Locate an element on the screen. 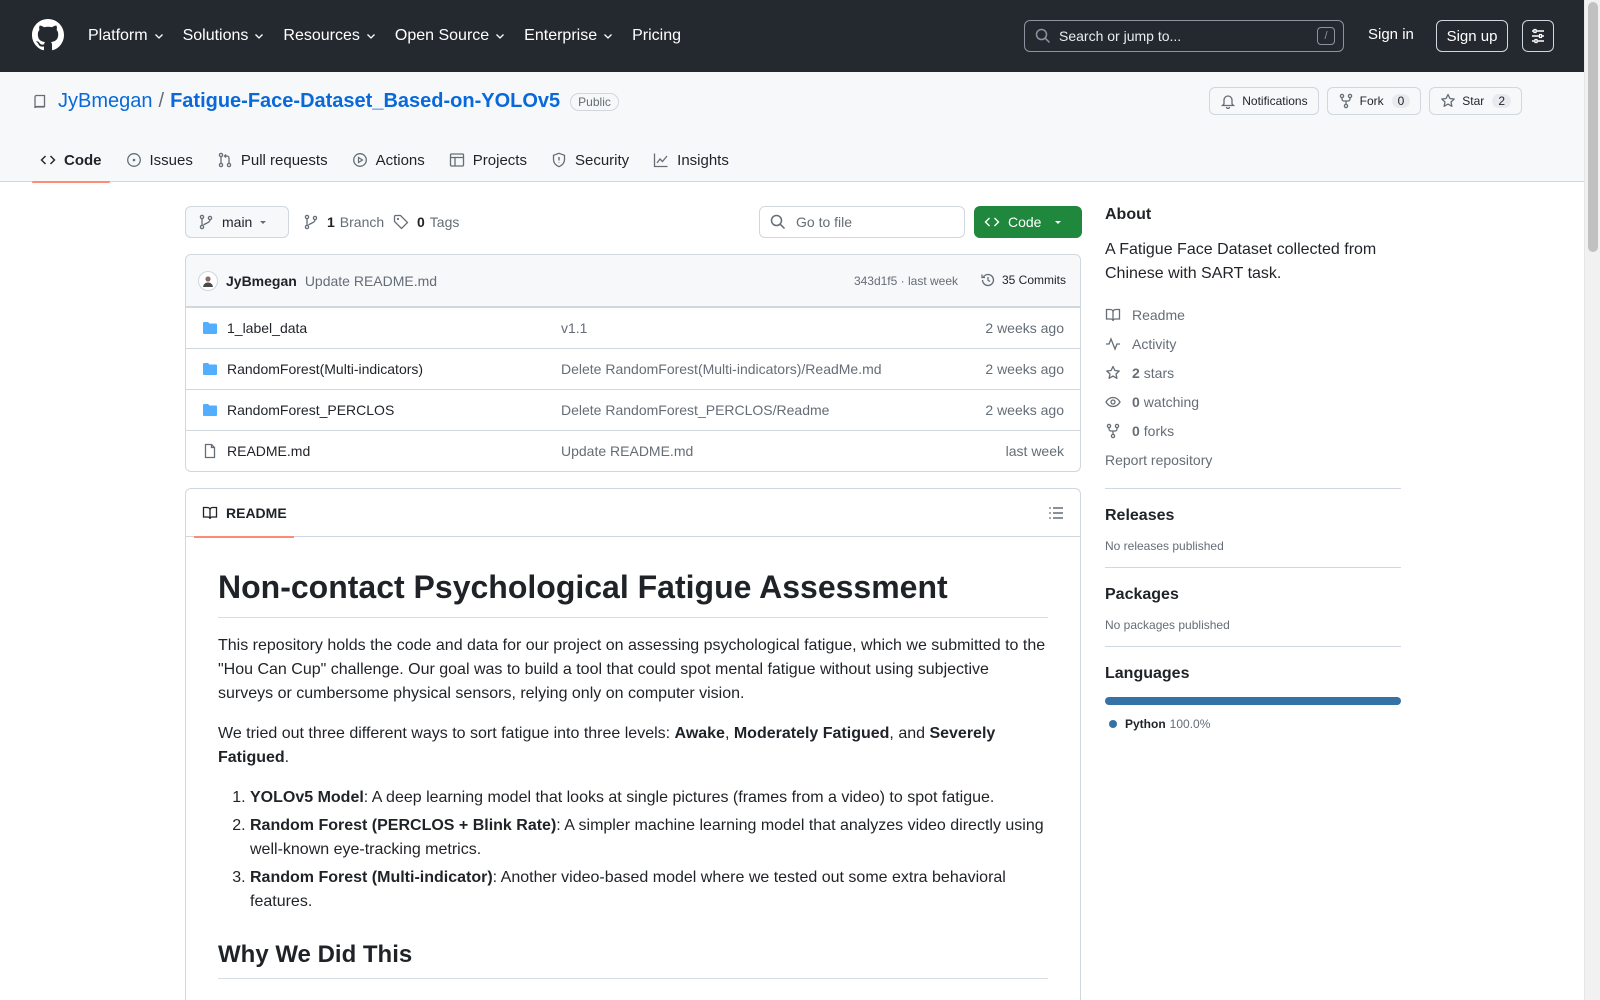  star-label: Star is located at coordinates (1473, 101).